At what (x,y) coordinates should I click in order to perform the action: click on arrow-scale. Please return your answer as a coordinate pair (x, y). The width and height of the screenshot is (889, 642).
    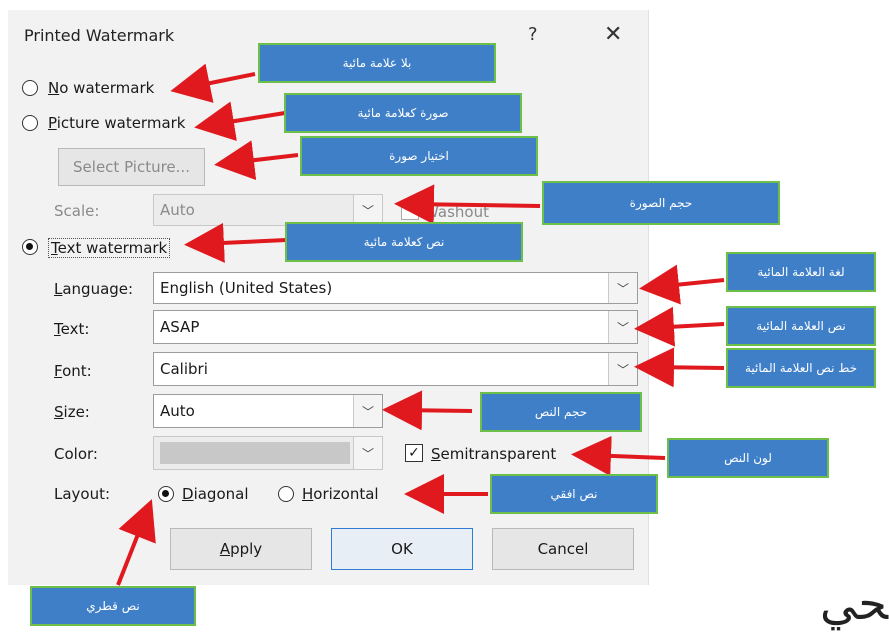
    Looking at the image, I should click on (467, 204).